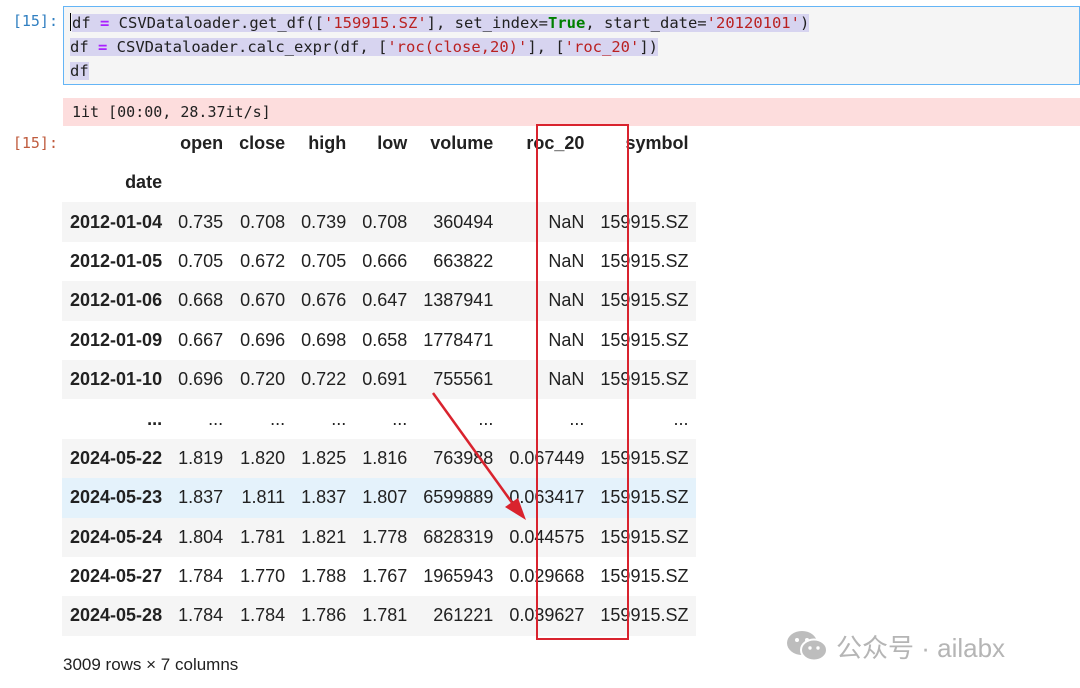  I want to click on row-index: 2024-05-28, so click(116, 615).